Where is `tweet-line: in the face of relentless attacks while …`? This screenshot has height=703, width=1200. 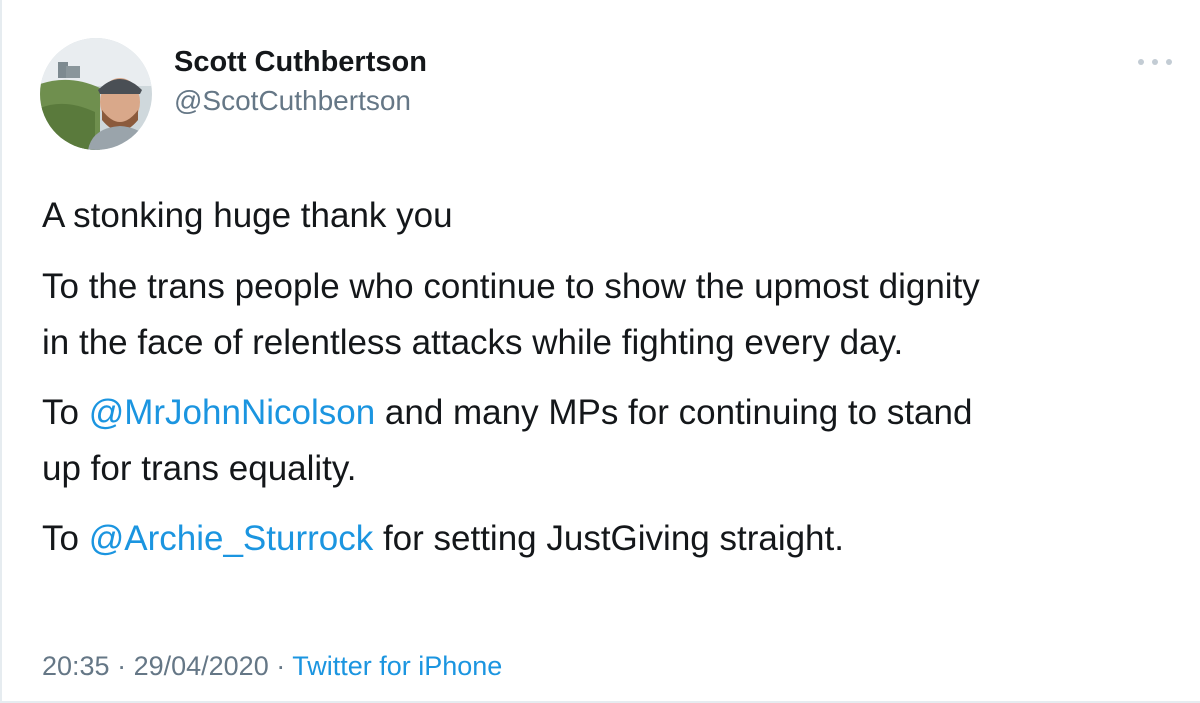
tweet-line: in the face of relentless attacks while … is located at coordinates (473, 342).